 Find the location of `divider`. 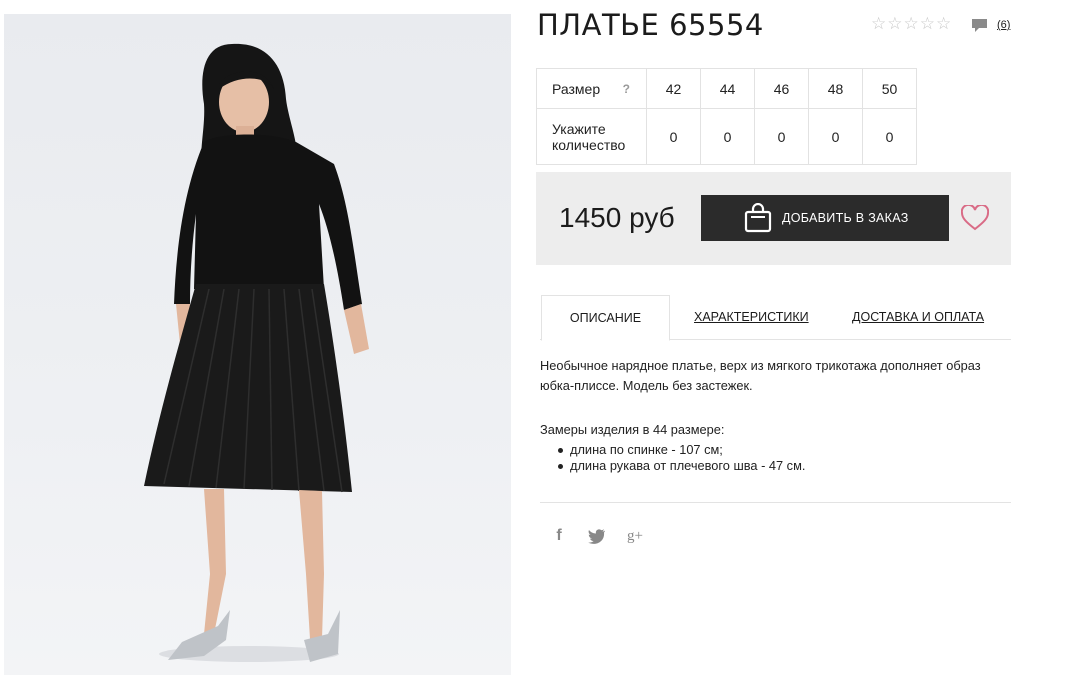

divider is located at coordinates (775, 502).